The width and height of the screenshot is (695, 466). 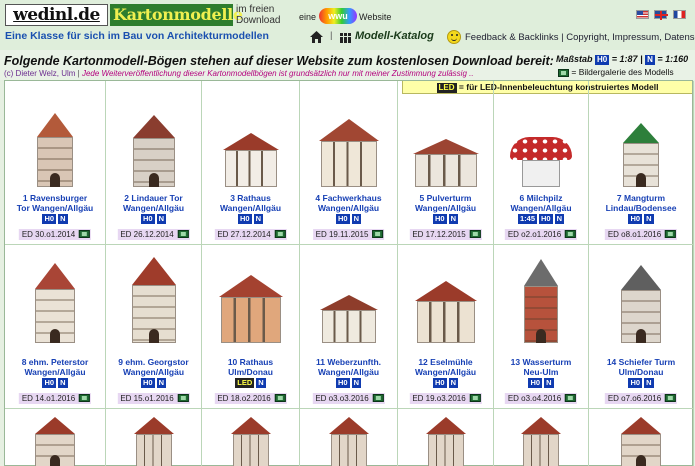 What do you see at coordinates (176, 15) in the screenshot?
I see `kartonmodelle-logo: Kartonmodelle` at bounding box center [176, 15].